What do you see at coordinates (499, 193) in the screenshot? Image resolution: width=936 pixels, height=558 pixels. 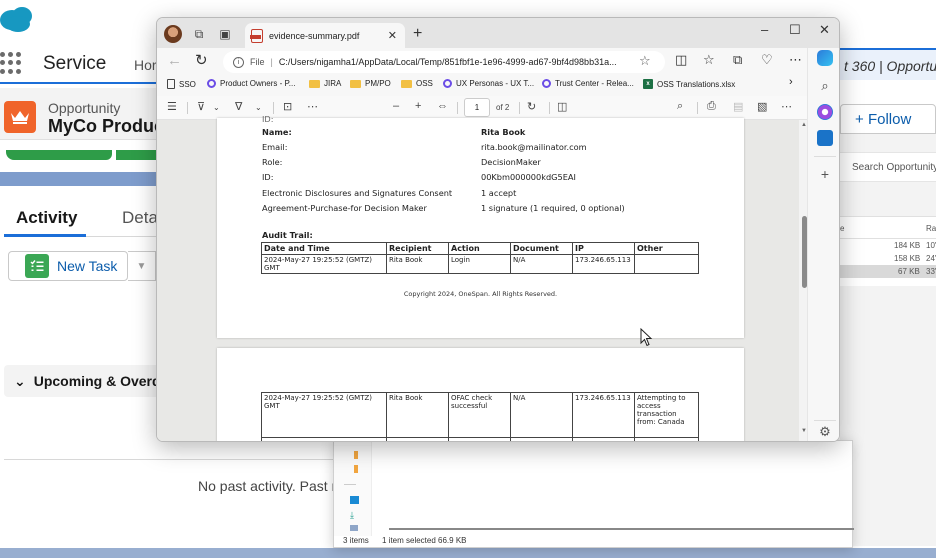 I see `field-value: 1 accept` at bounding box center [499, 193].